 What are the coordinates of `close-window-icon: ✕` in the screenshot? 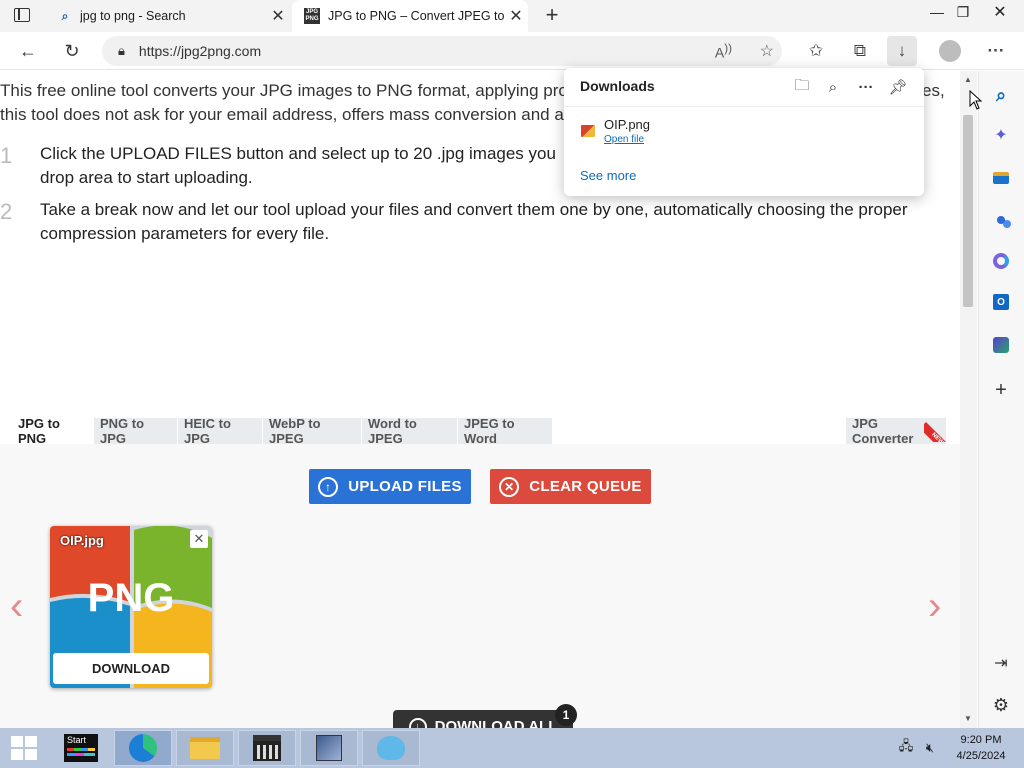 It's located at (1000, 12).